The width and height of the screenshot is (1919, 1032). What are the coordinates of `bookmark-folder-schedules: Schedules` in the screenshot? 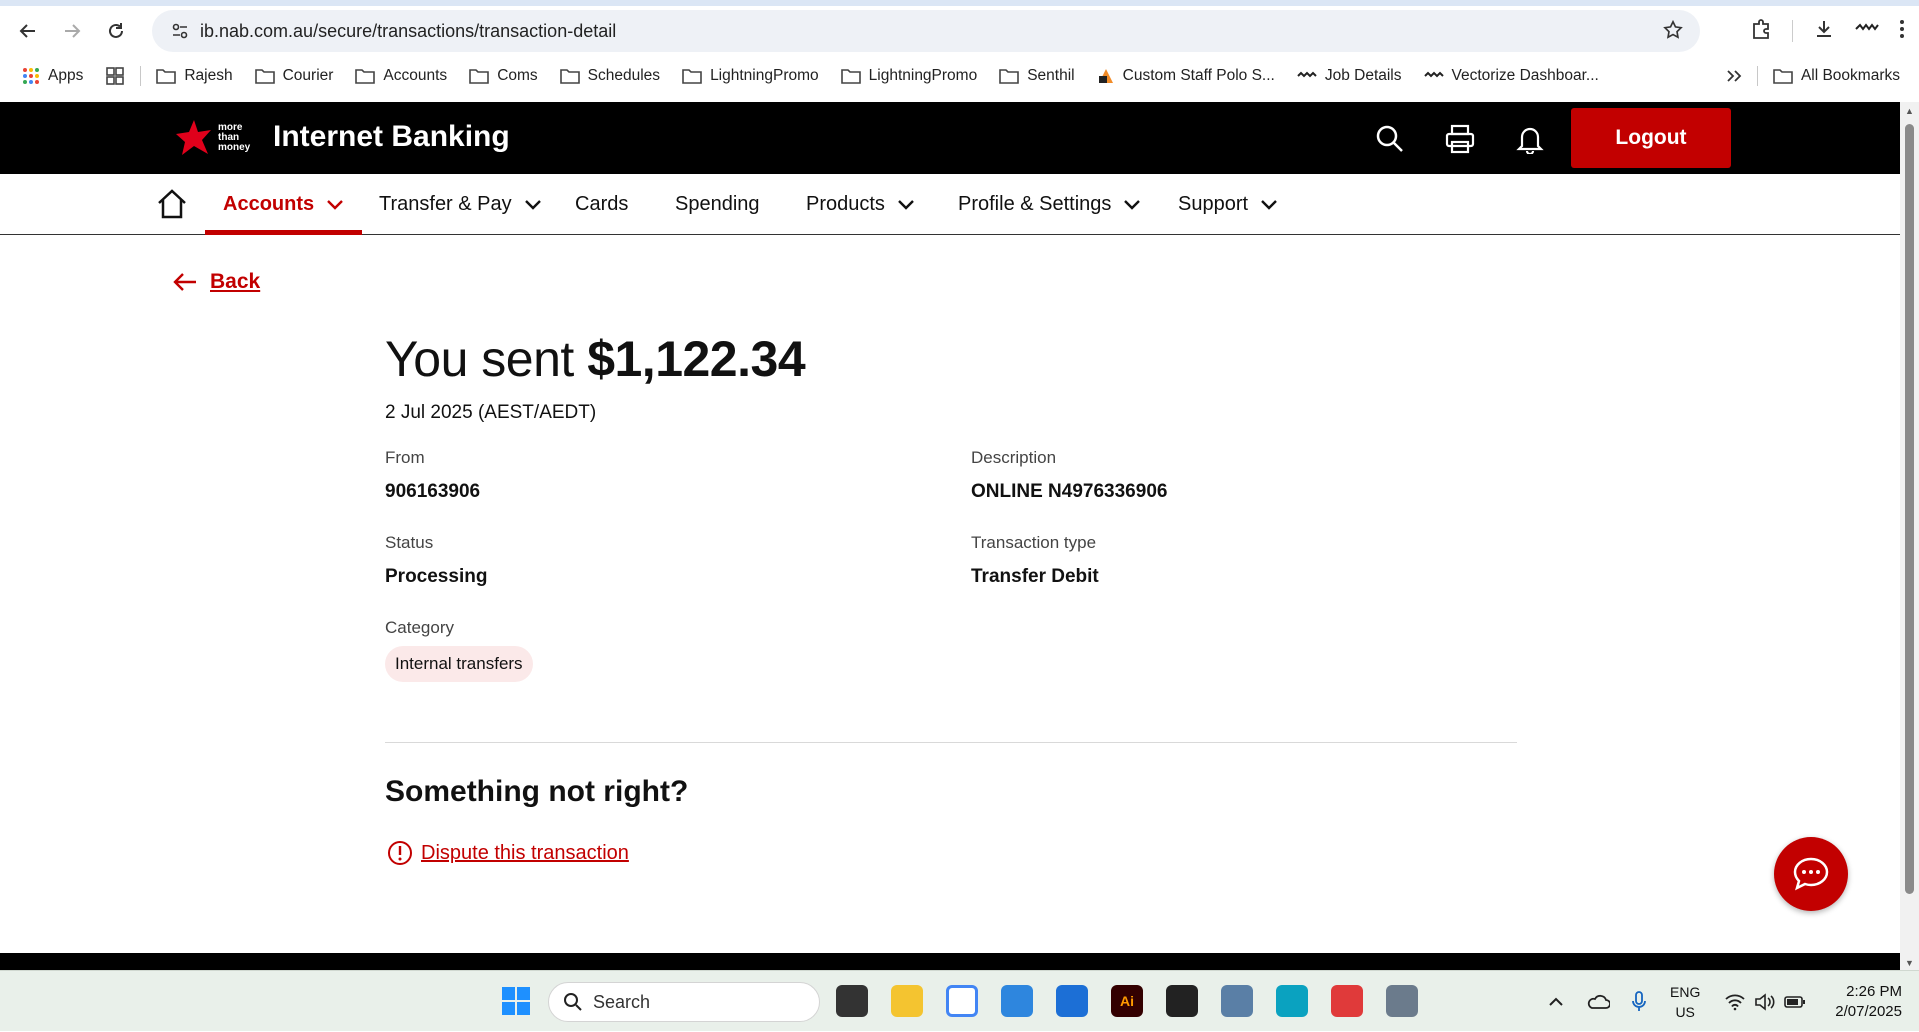 It's located at (610, 76).